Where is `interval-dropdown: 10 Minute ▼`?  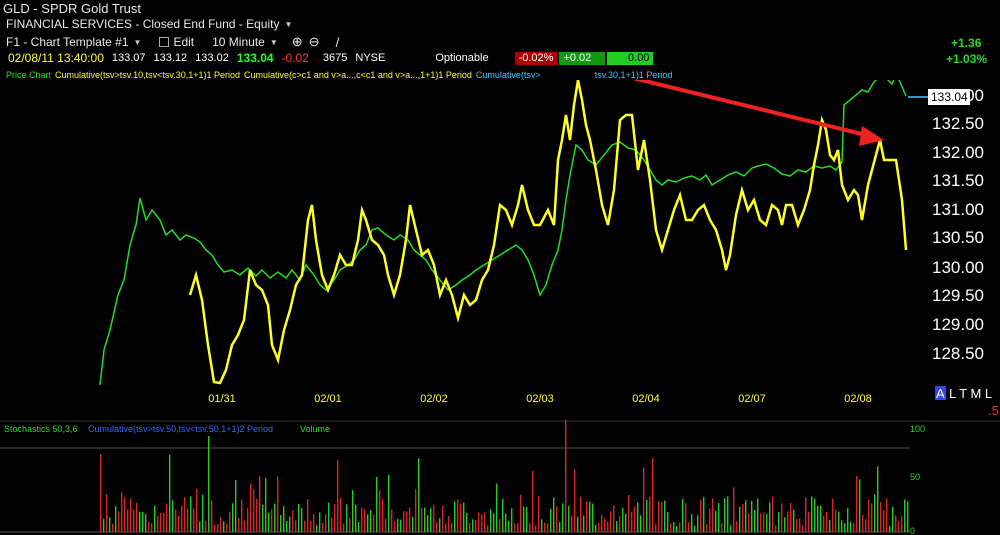
interval-dropdown: 10 Minute ▼ is located at coordinates (245, 42).